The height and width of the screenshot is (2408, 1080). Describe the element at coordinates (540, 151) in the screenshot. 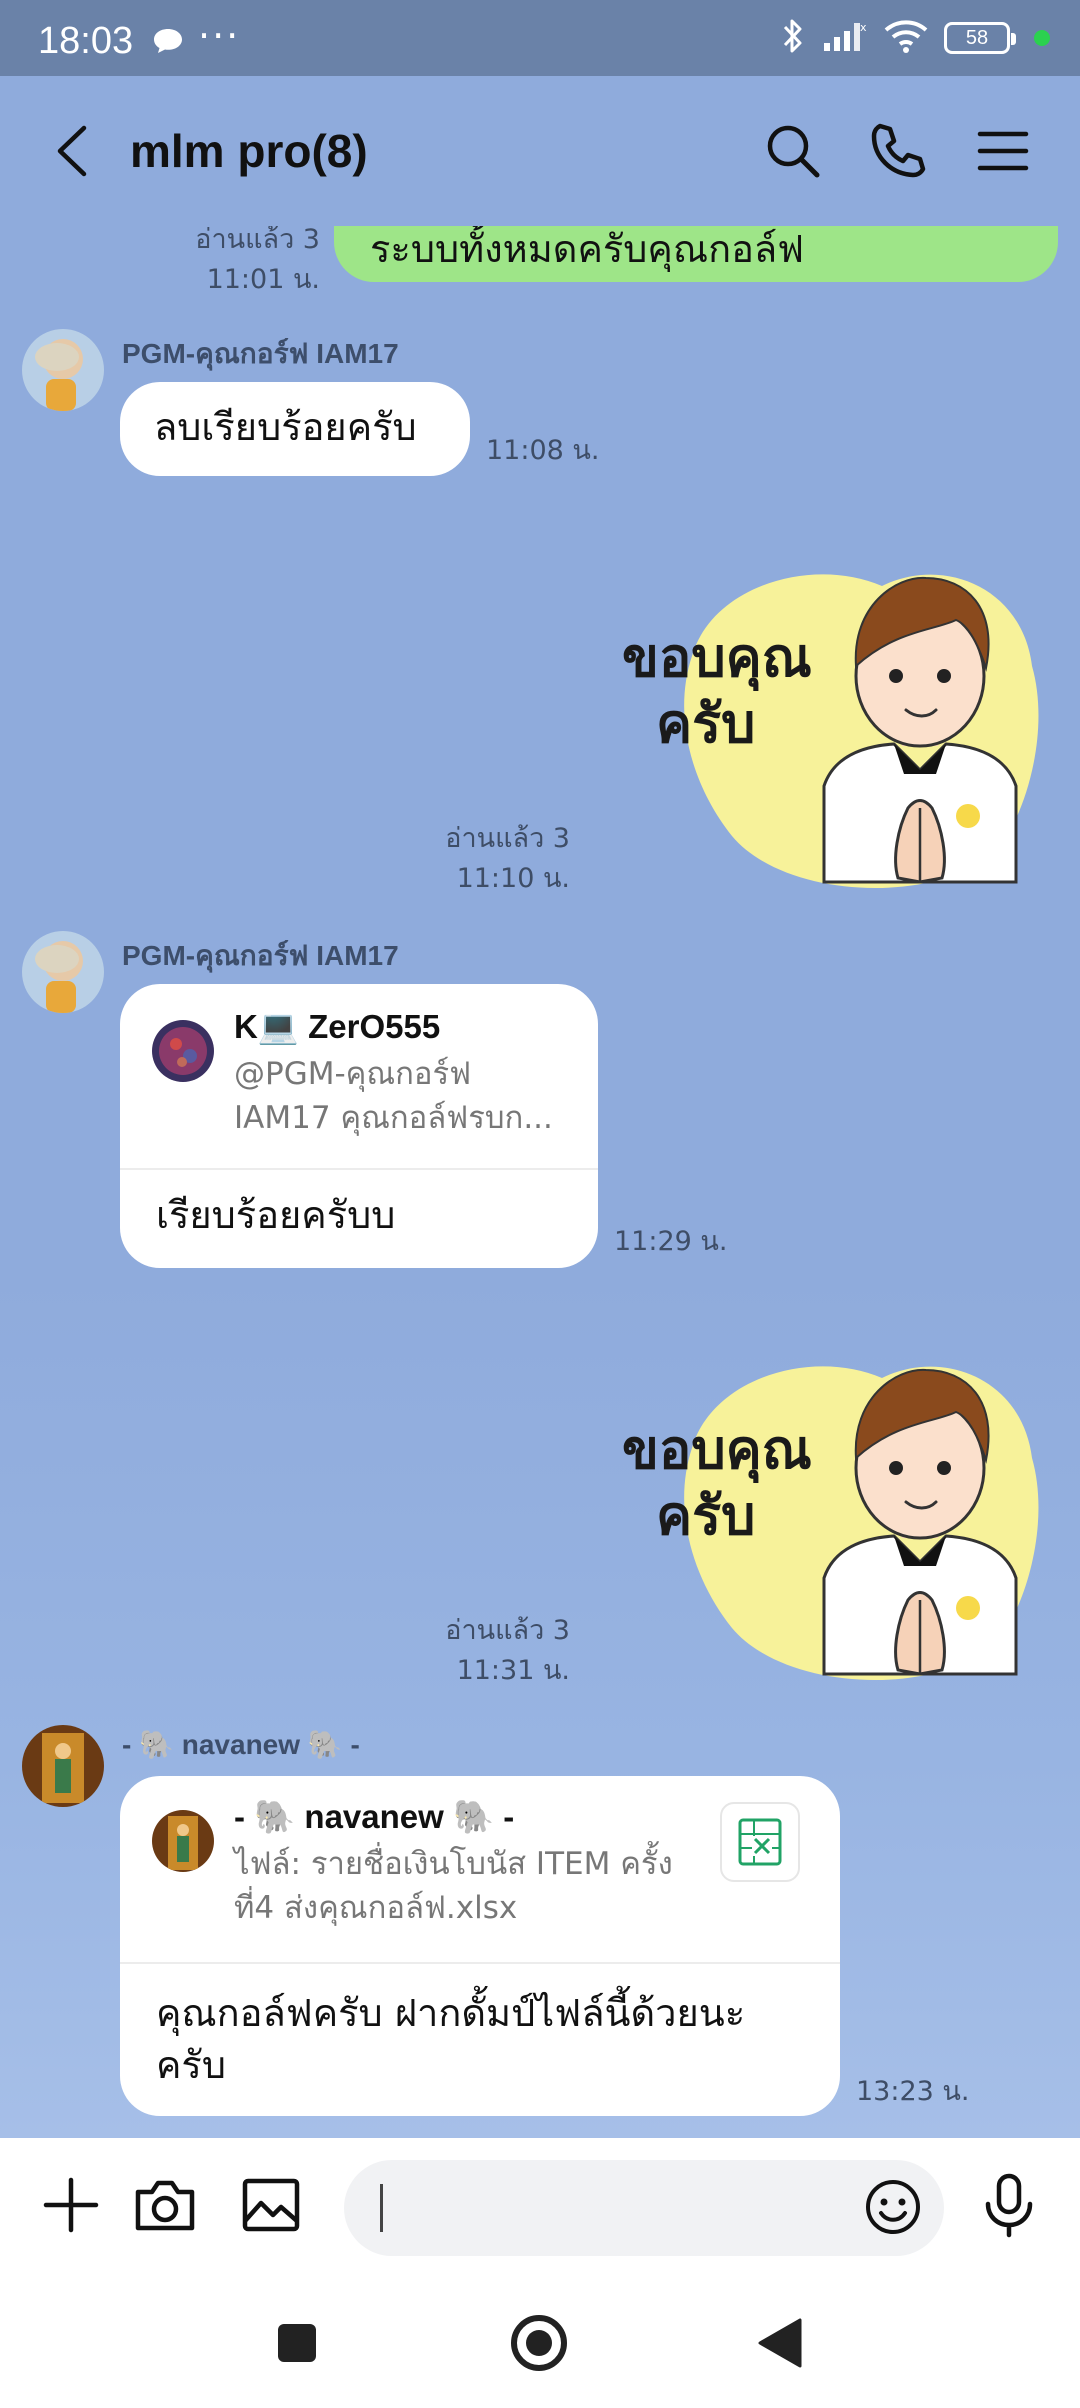

I see `chat-header: mlm pro(8)` at that location.